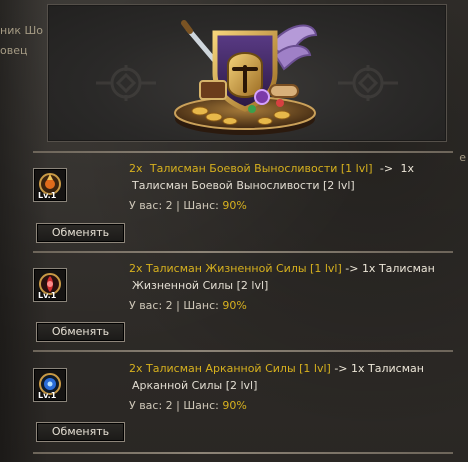 The image size is (468, 462). What do you see at coordinates (407, 168) in the screenshot?
I see `get-qty: 1x` at bounding box center [407, 168].